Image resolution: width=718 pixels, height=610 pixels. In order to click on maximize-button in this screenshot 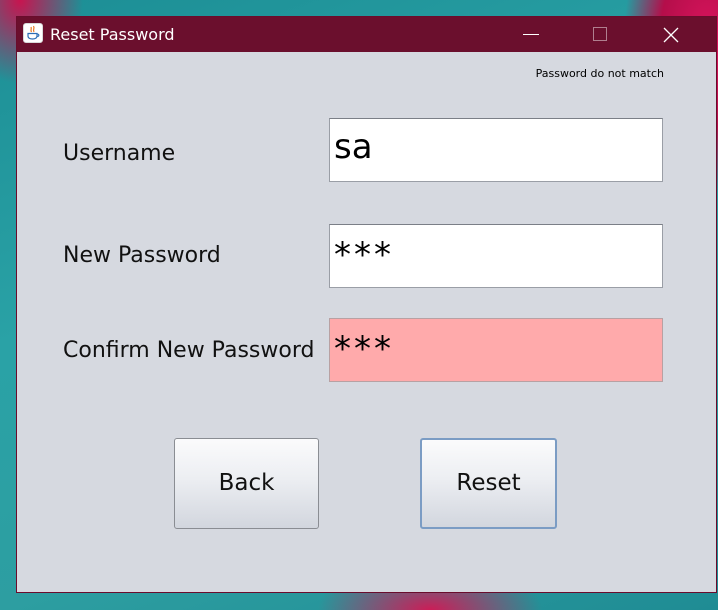, I will do `click(599, 34)`.